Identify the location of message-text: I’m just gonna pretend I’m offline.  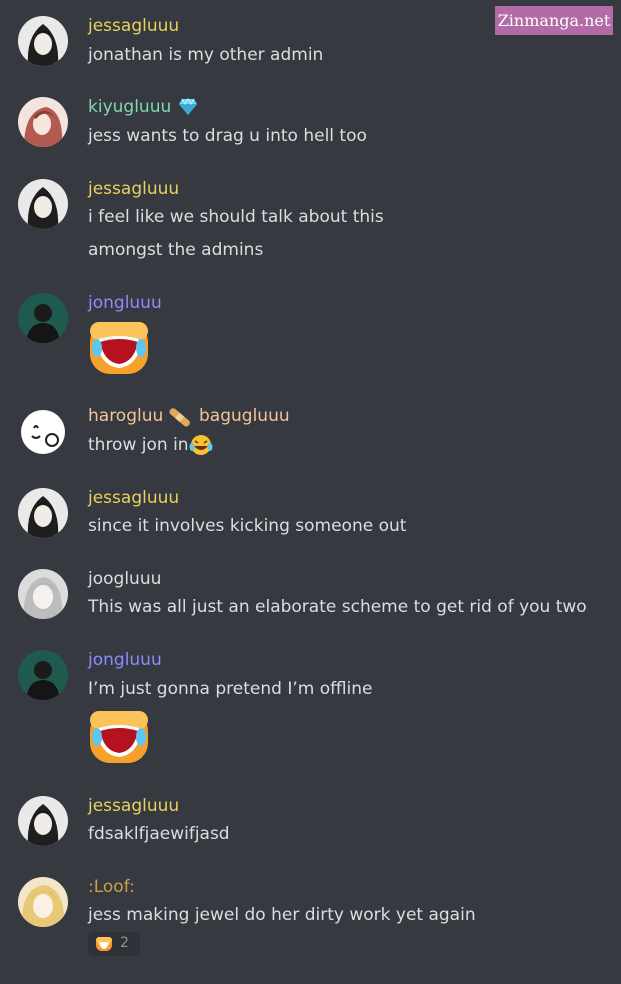
(230, 689).